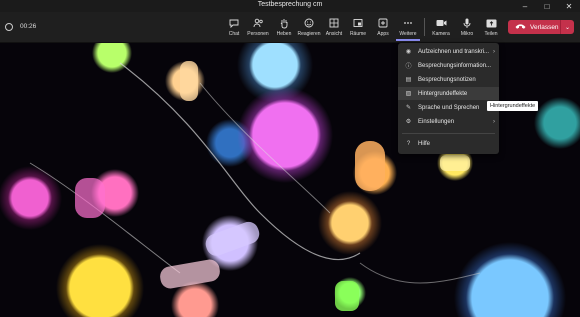 This screenshot has height=317, width=580. I want to click on close-window-button: ✕, so click(569, 6).